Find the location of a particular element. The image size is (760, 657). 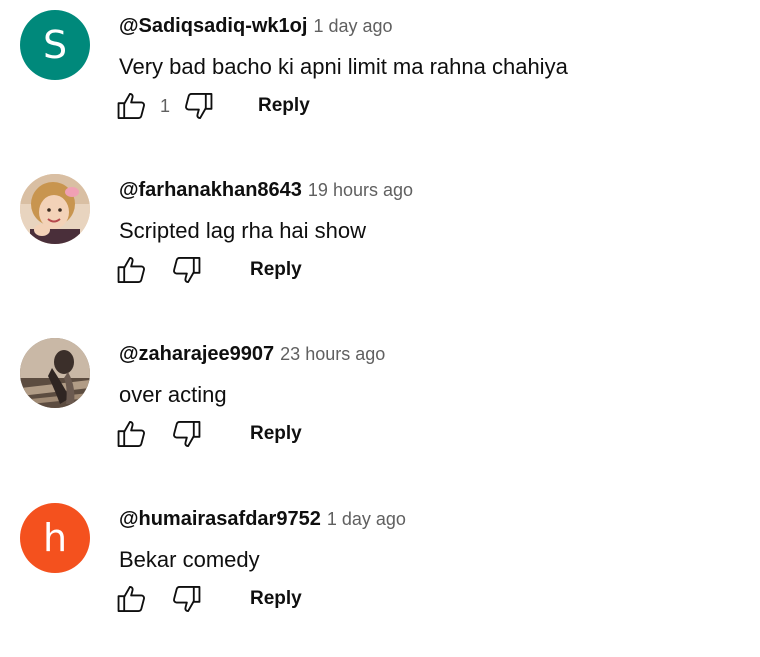

avatar: h is located at coordinates (55, 538).